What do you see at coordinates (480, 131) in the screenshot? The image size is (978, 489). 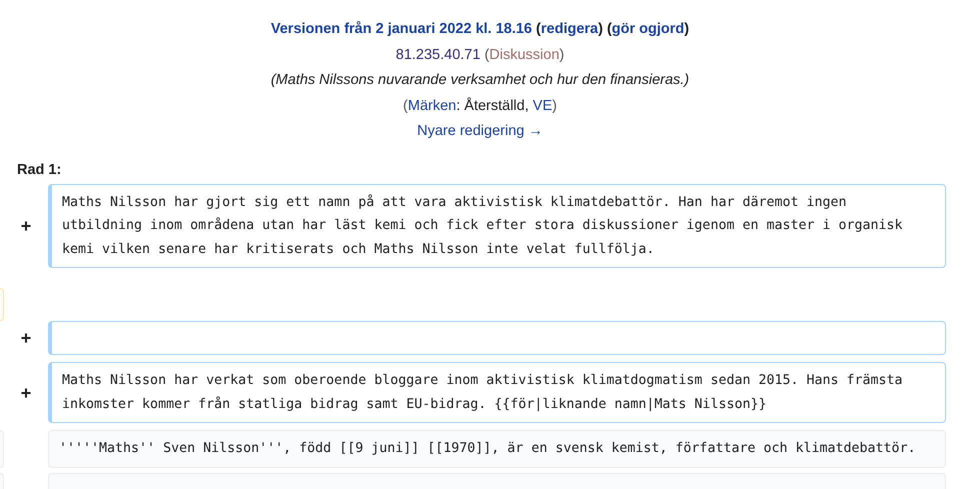 I see `header-link: Nyare redigering →` at bounding box center [480, 131].